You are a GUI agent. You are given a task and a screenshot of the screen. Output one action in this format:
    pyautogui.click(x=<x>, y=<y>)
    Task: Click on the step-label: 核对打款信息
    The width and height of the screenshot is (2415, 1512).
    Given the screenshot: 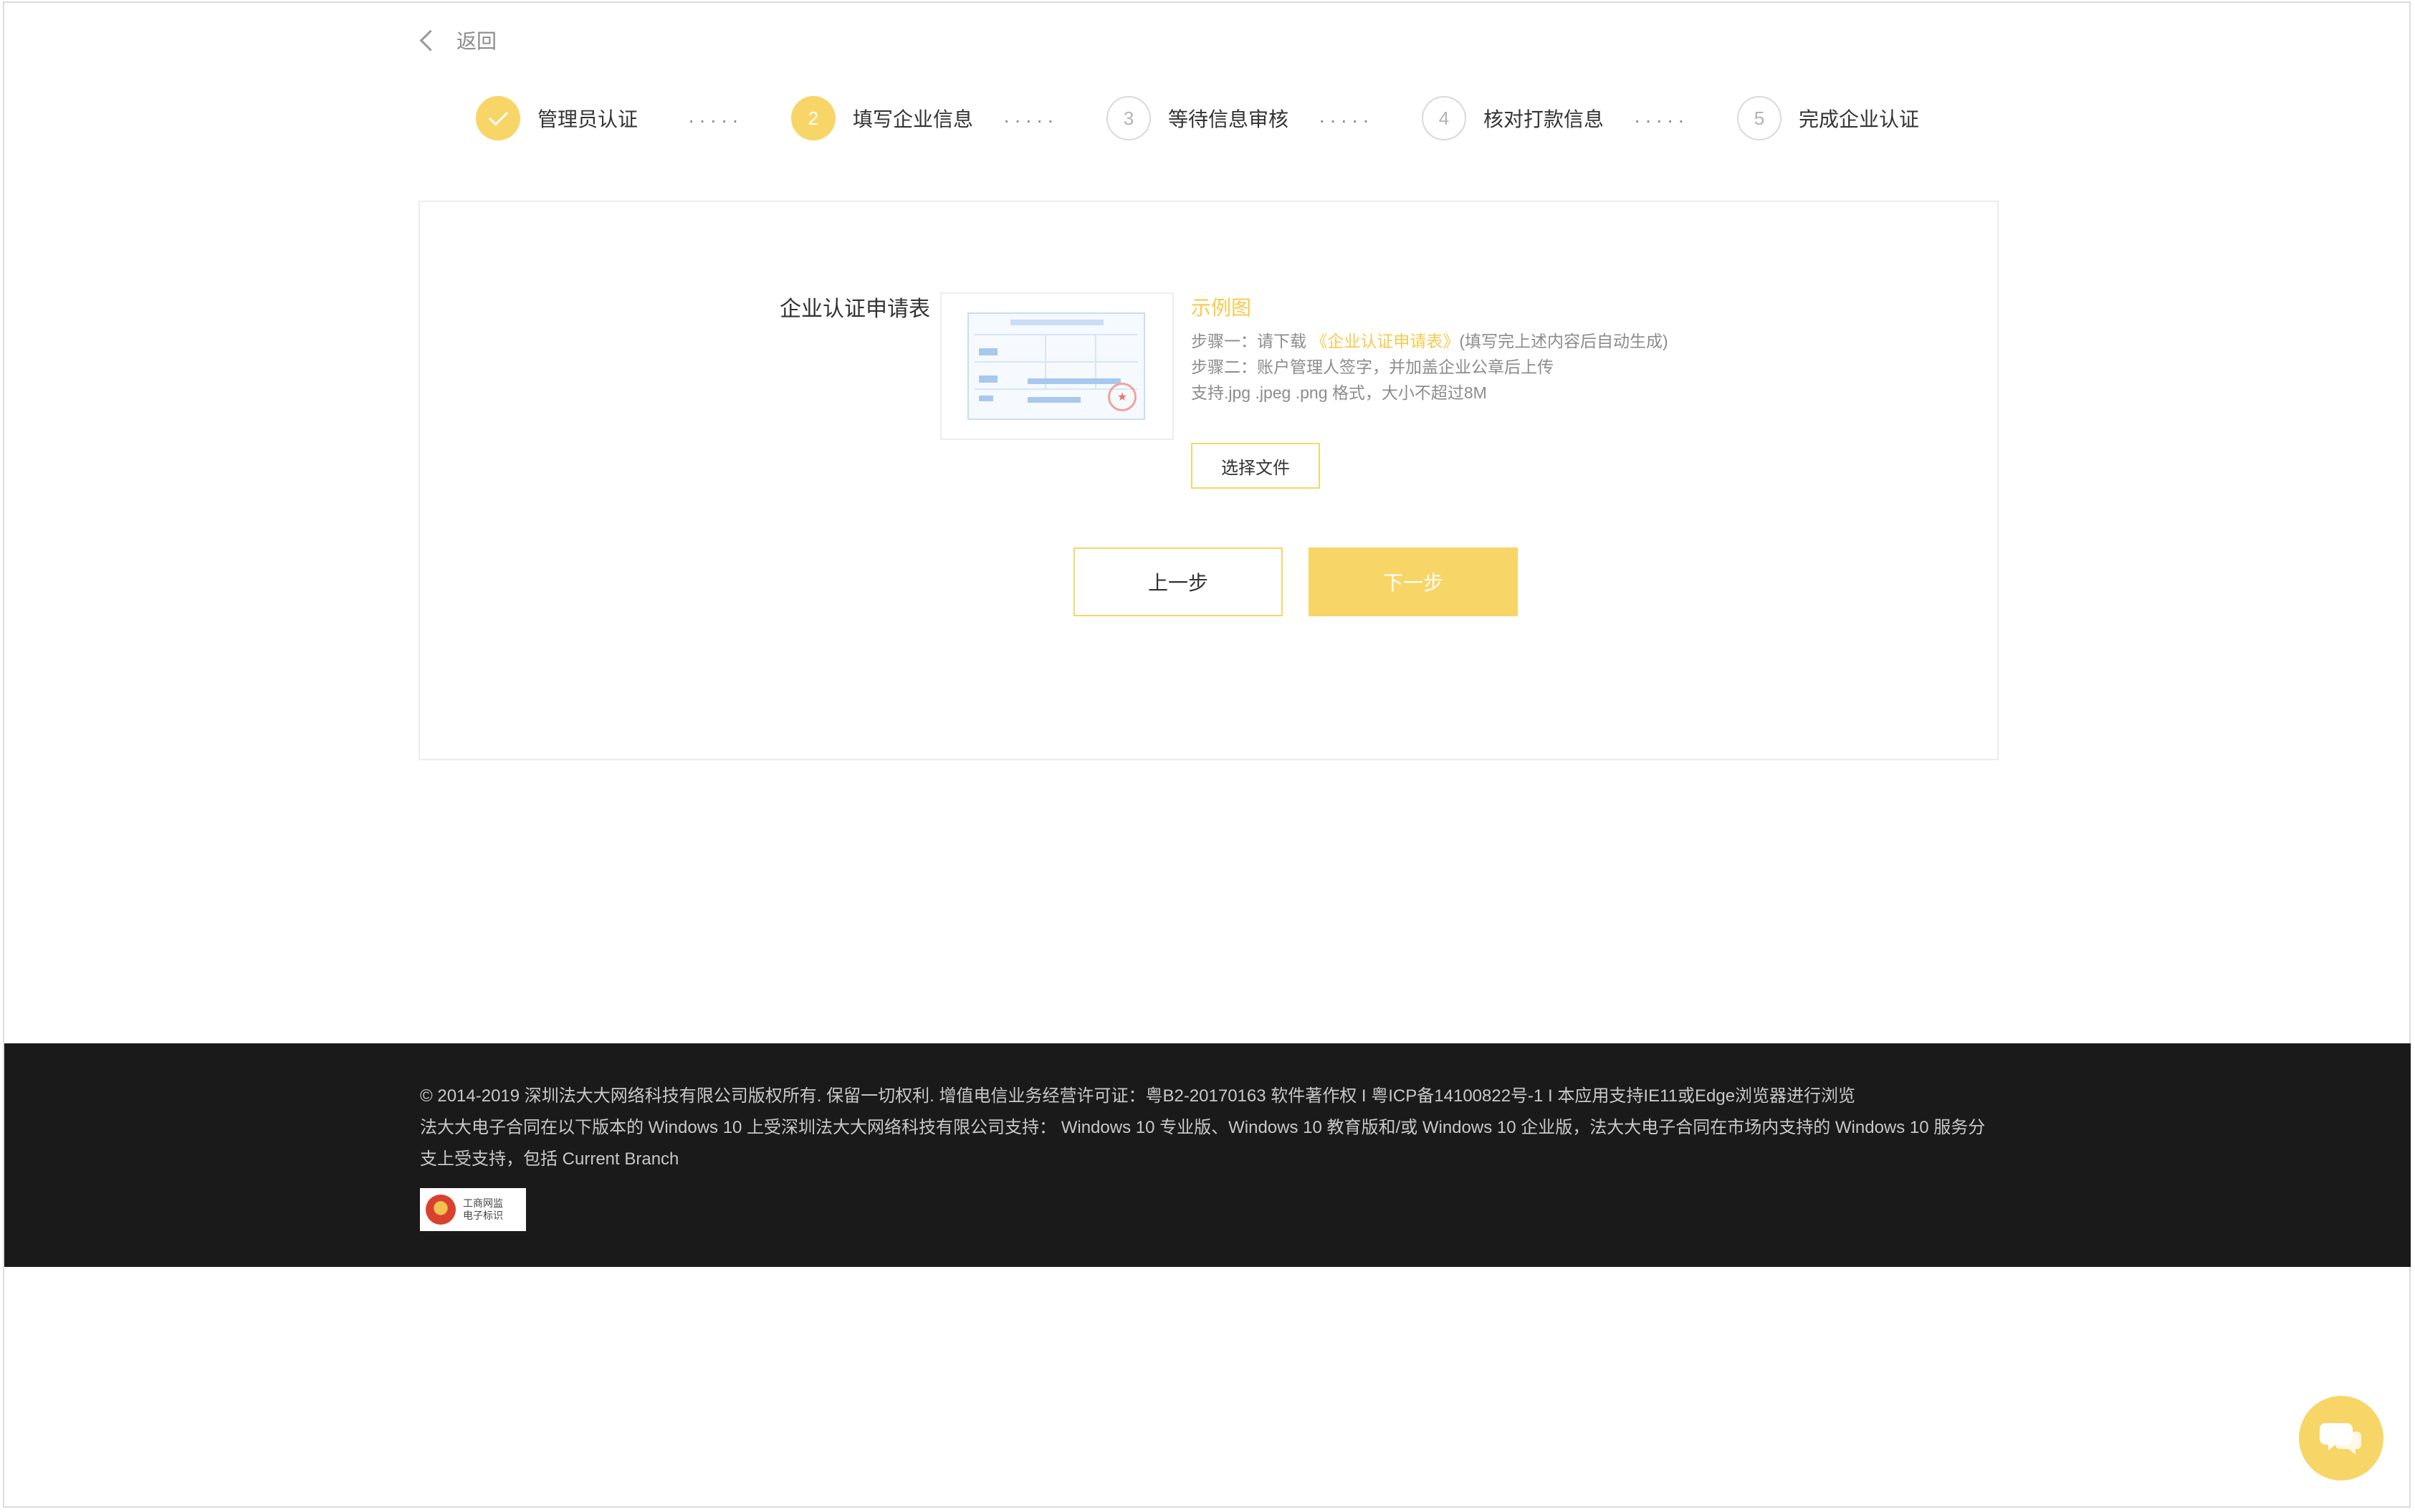 What is the action you would take?
    pyautogui.click(x=1544, y=119)
    